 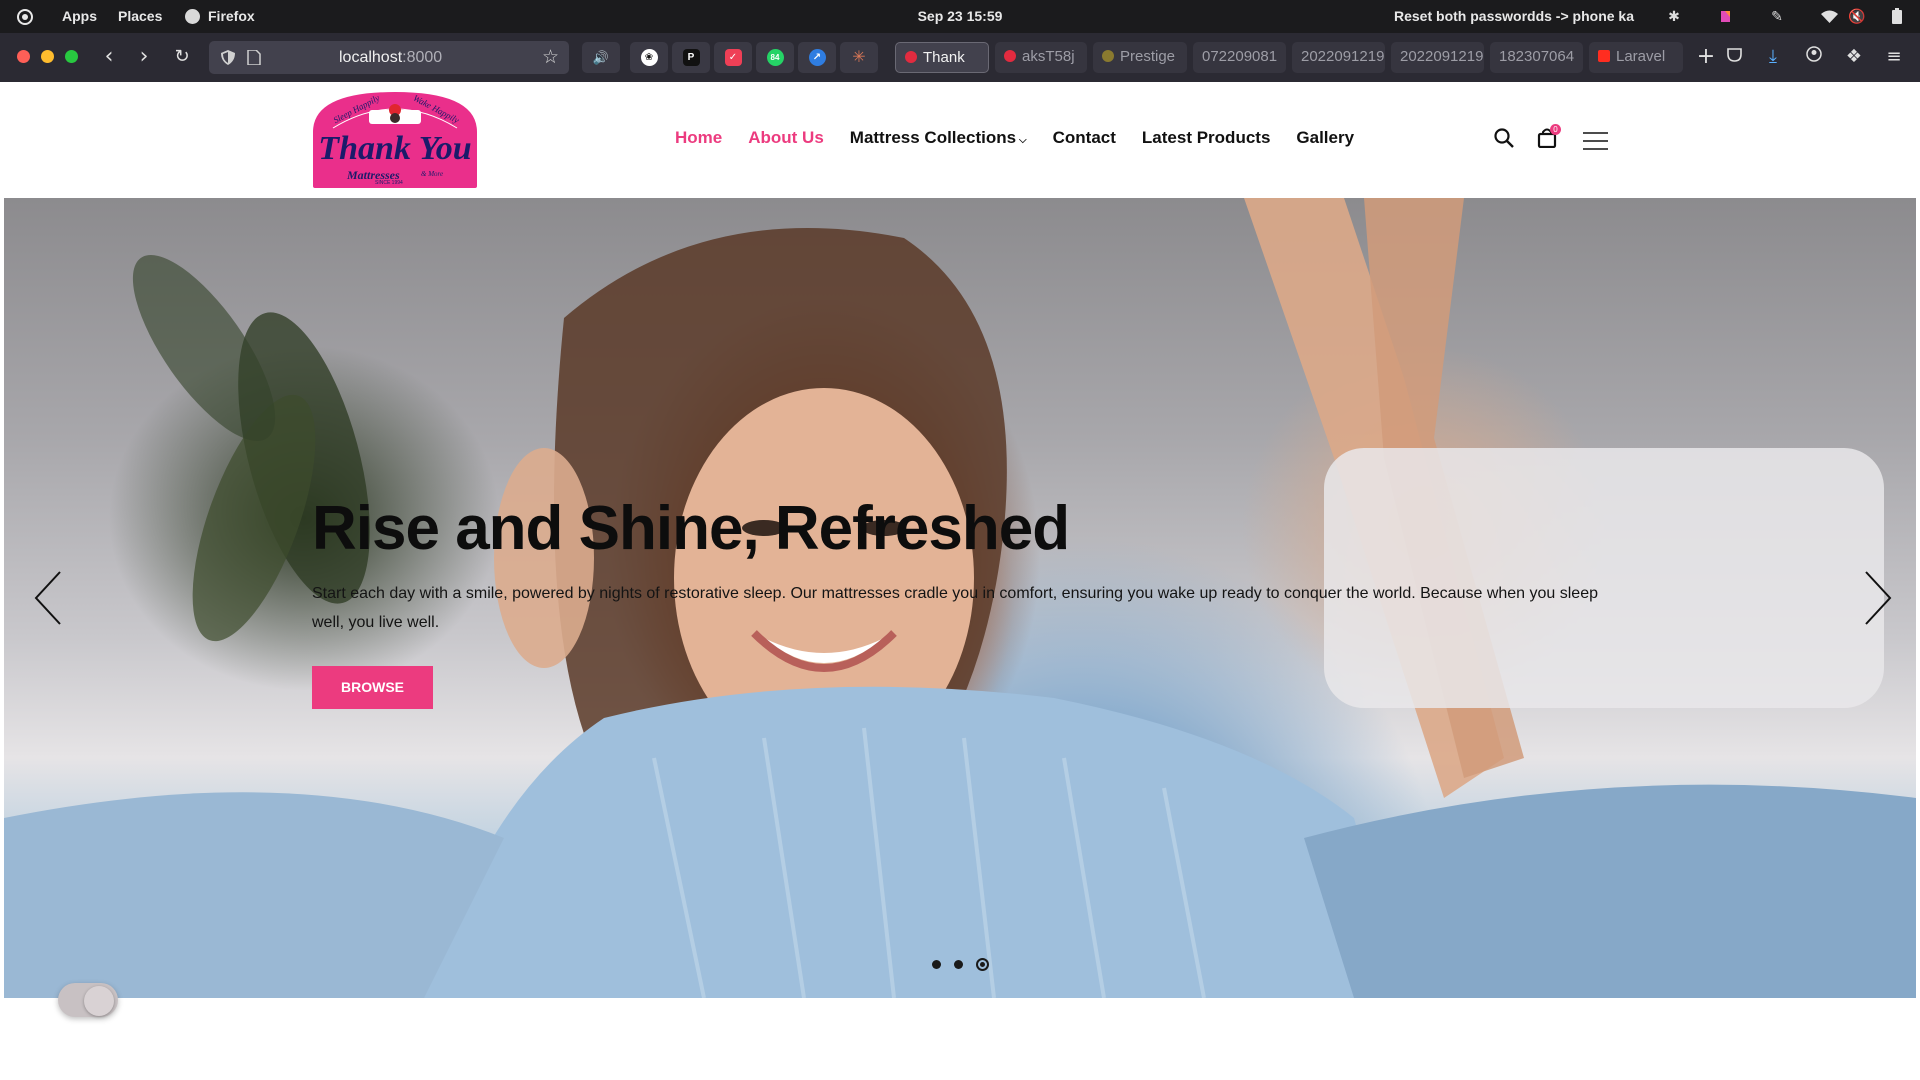 I want to click on pinned-tab-pocket: ✓, so click(x=733, y=57).